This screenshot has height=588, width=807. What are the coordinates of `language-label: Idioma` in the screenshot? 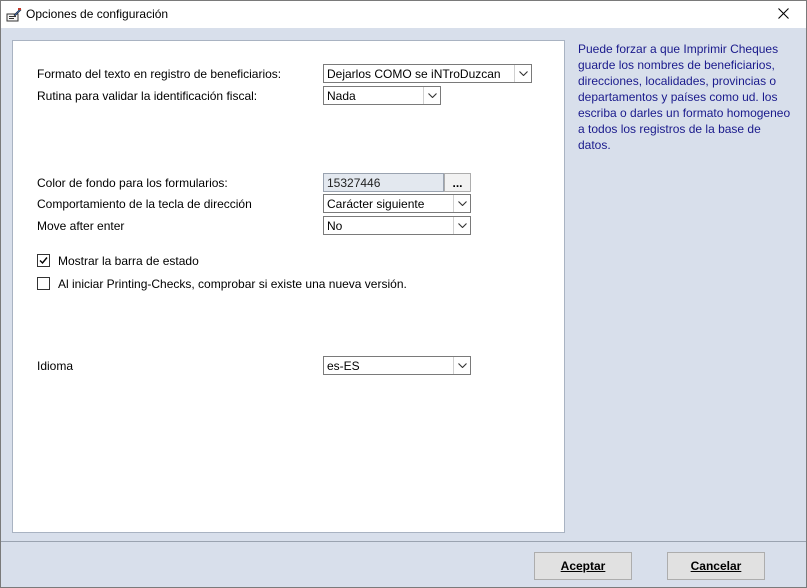 It's located at (55, 366).